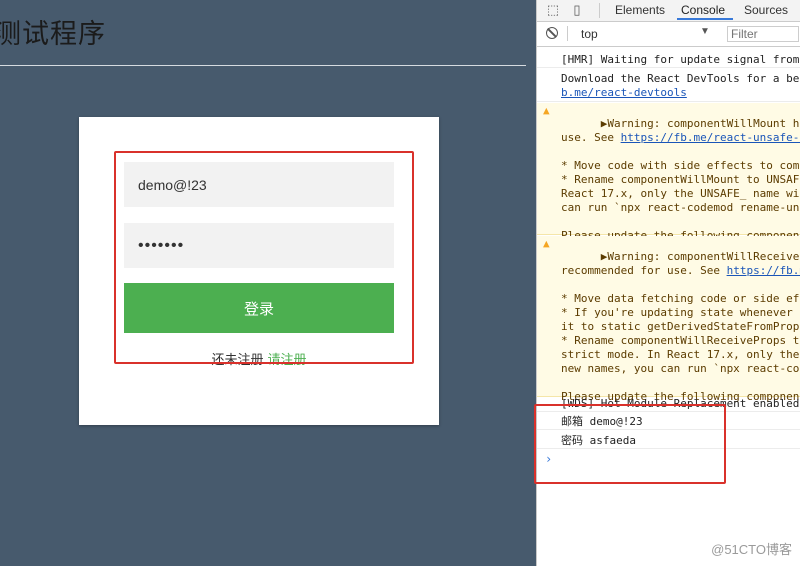  I want to click on devtools-tabbar: ⬚ ▯ Elements Console Sources, so click(668, 11).